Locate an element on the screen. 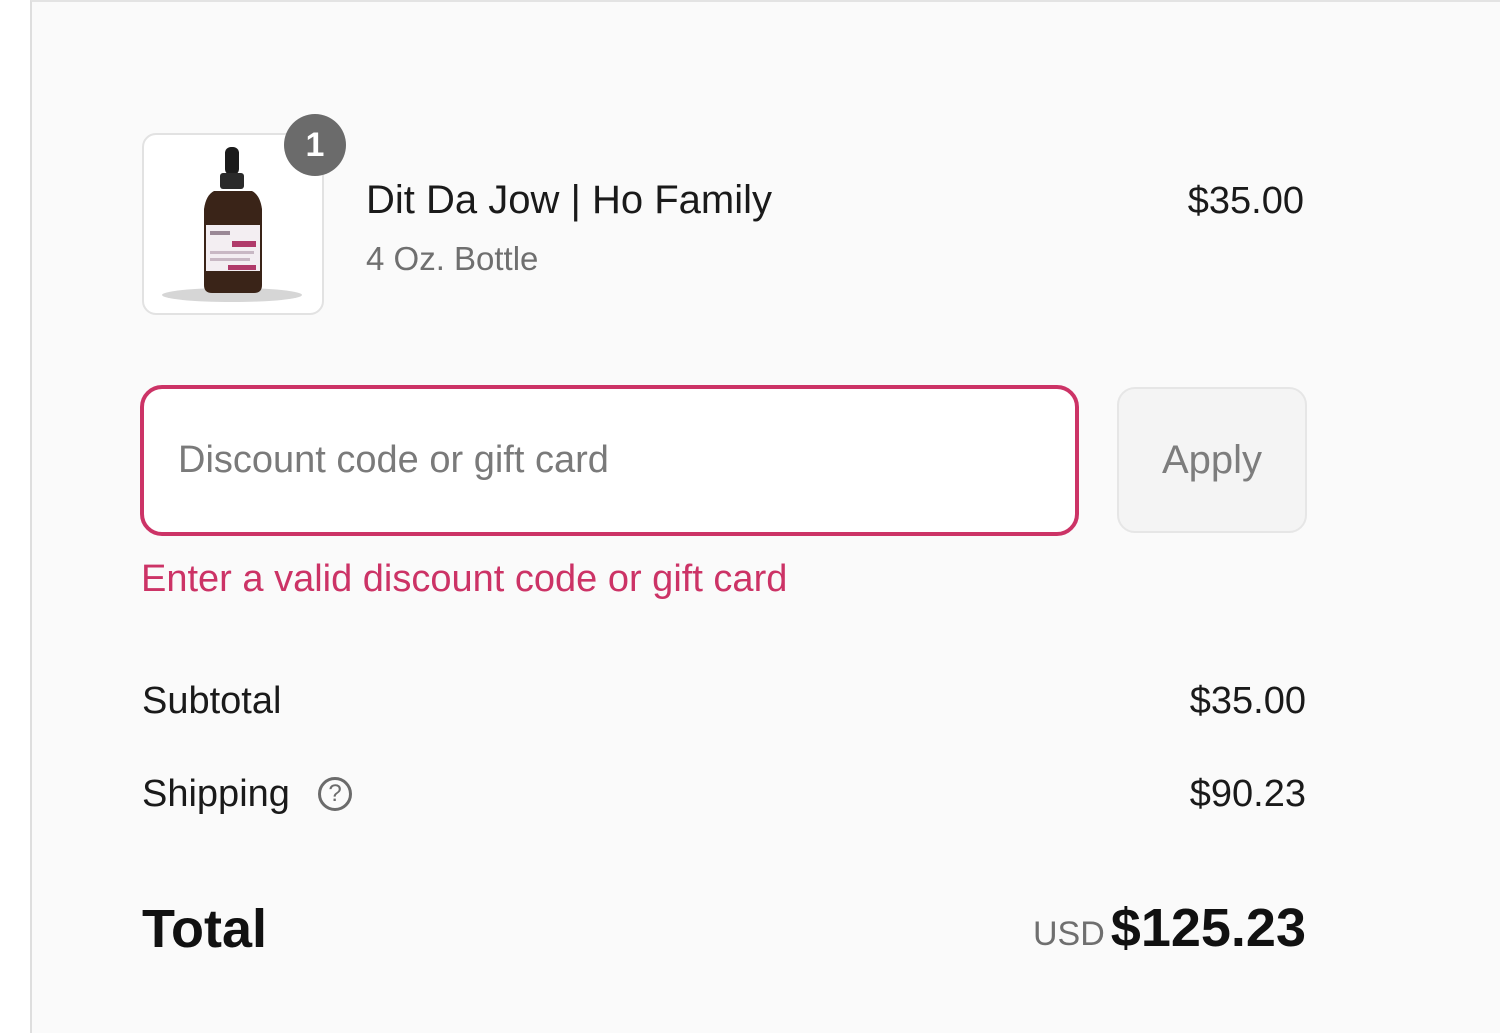 The image size is (1500, 1033). subtotal-value: $35.00 is located at coordinates (1247, 701).